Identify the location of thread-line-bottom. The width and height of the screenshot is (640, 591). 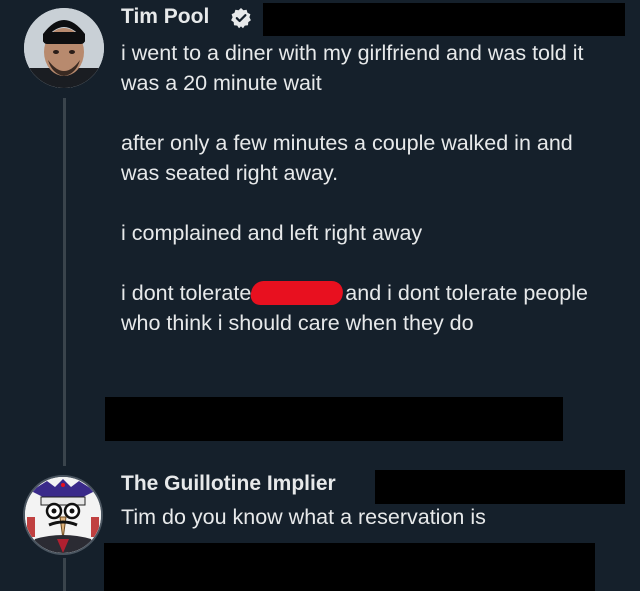
(64, 574).